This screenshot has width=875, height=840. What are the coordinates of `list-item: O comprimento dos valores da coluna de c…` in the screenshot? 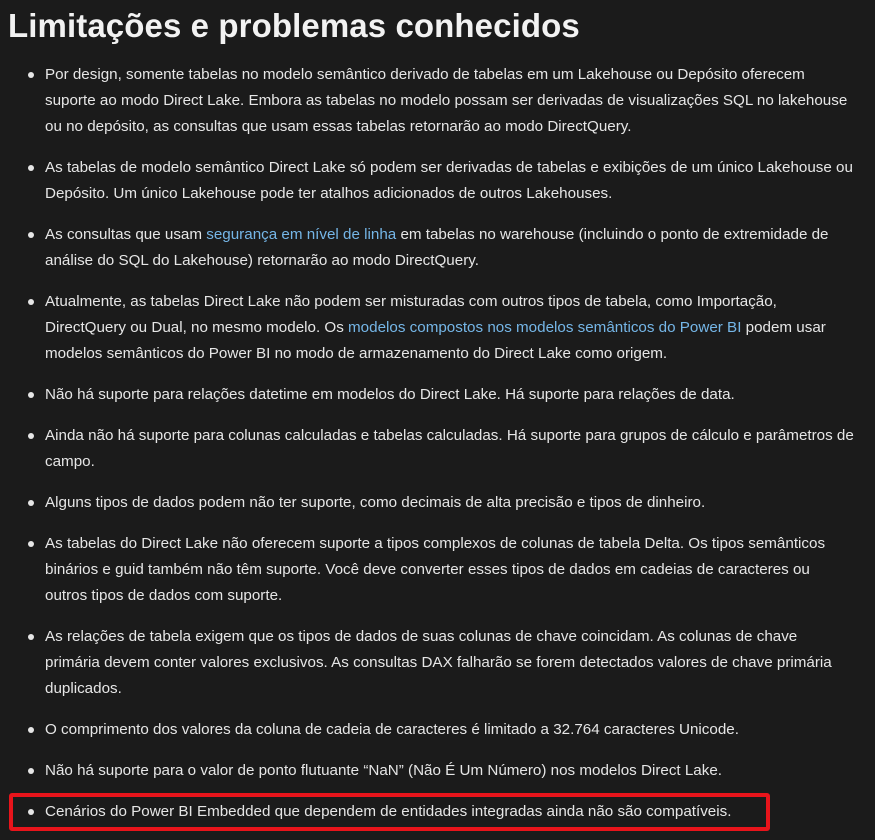 It's located at (437, 730).